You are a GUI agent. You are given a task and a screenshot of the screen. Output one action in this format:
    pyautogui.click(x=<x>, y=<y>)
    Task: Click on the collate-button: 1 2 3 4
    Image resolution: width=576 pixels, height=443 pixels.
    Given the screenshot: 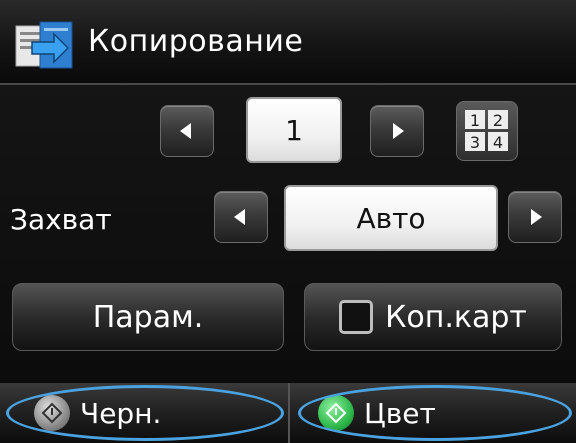 What is the action you would take?
    pyautogui.click(x=487, y=131)
    